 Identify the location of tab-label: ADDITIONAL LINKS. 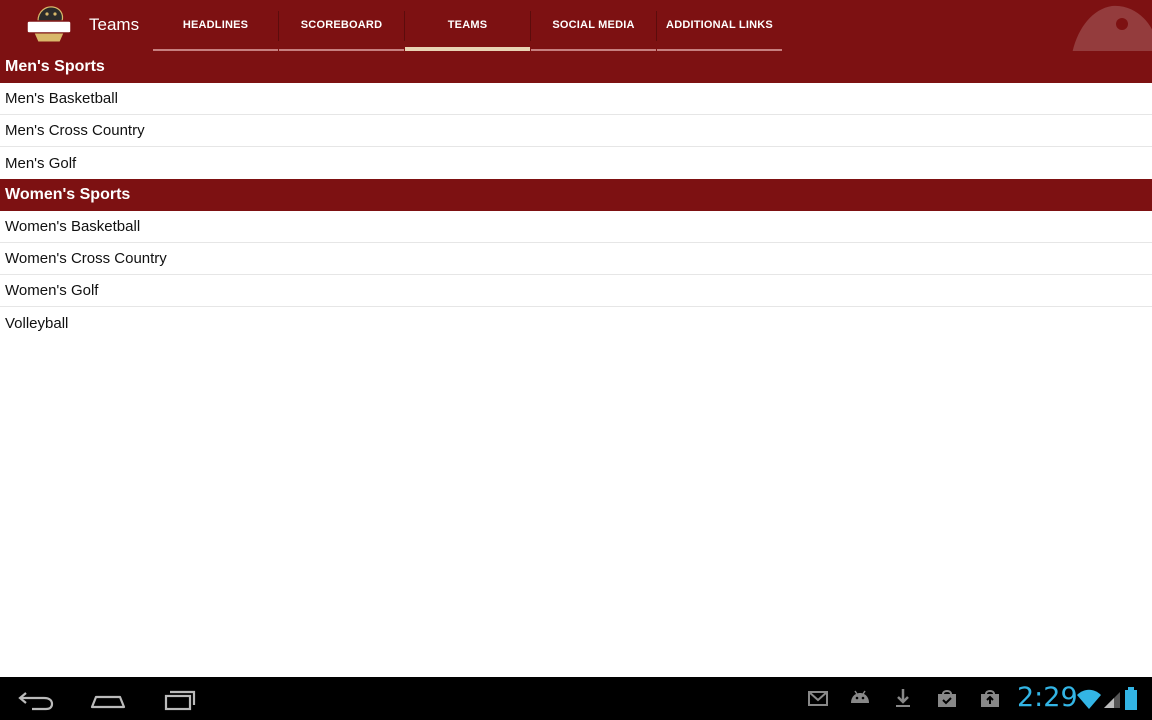
(719, 25).